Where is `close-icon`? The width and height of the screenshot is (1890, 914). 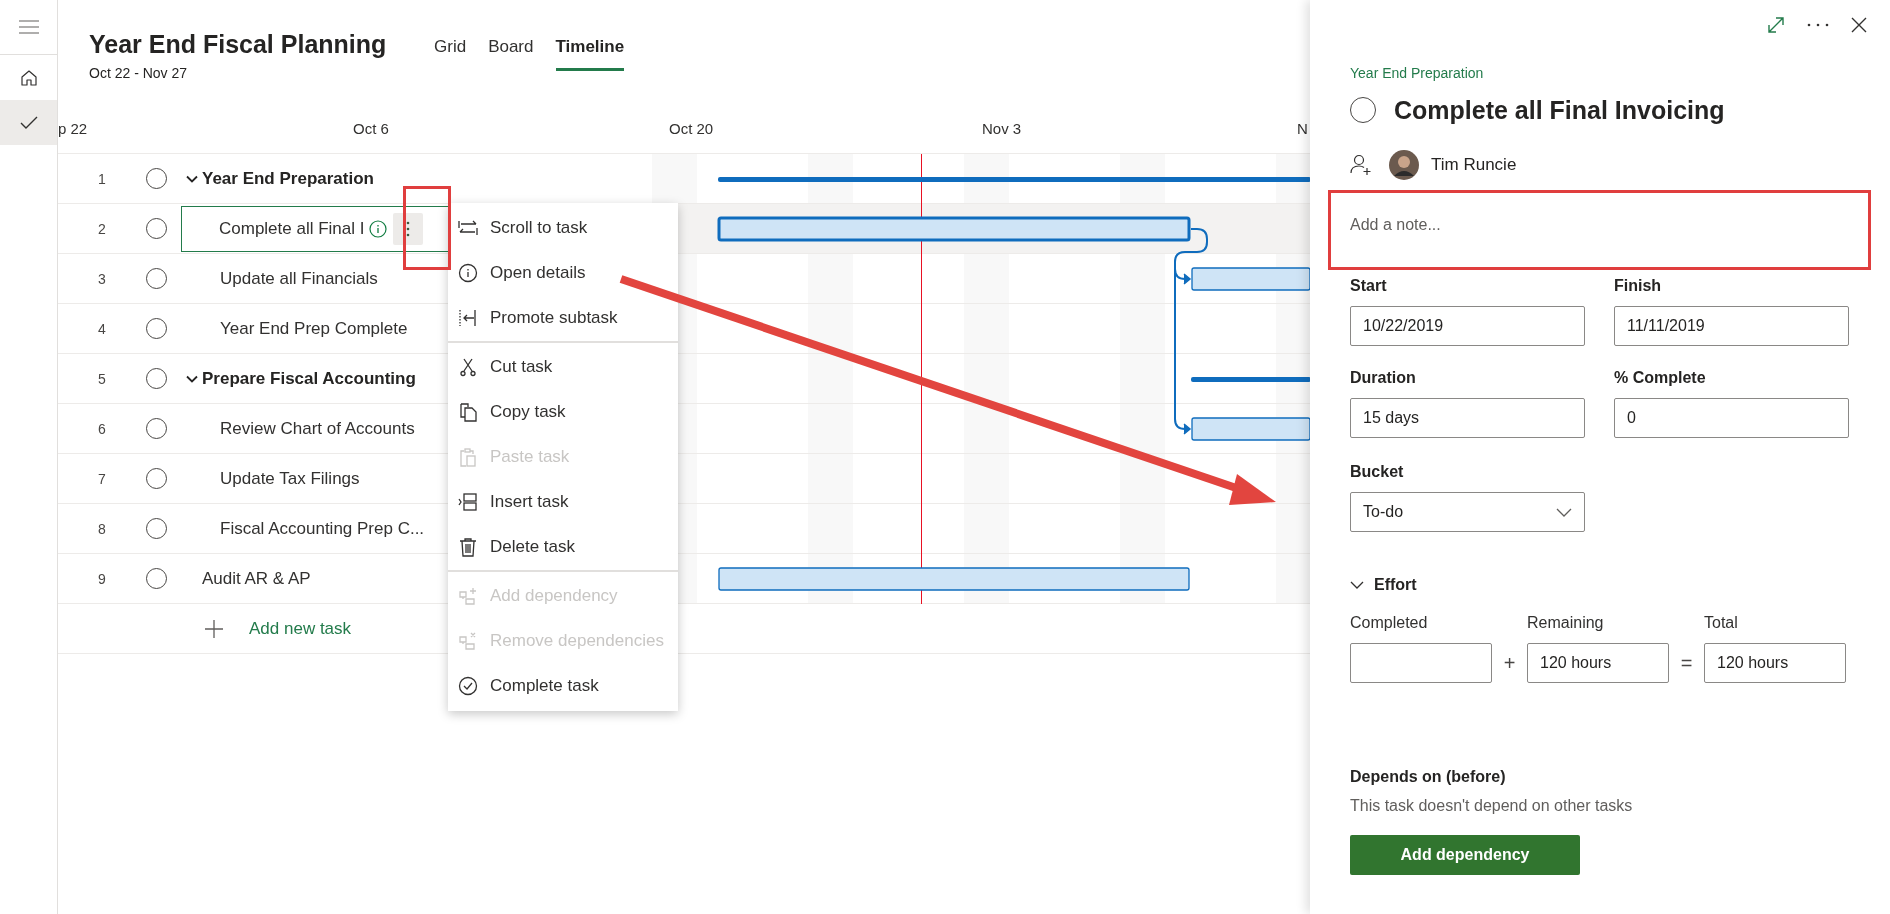
close-icon is located at coordinates (1859, 25).